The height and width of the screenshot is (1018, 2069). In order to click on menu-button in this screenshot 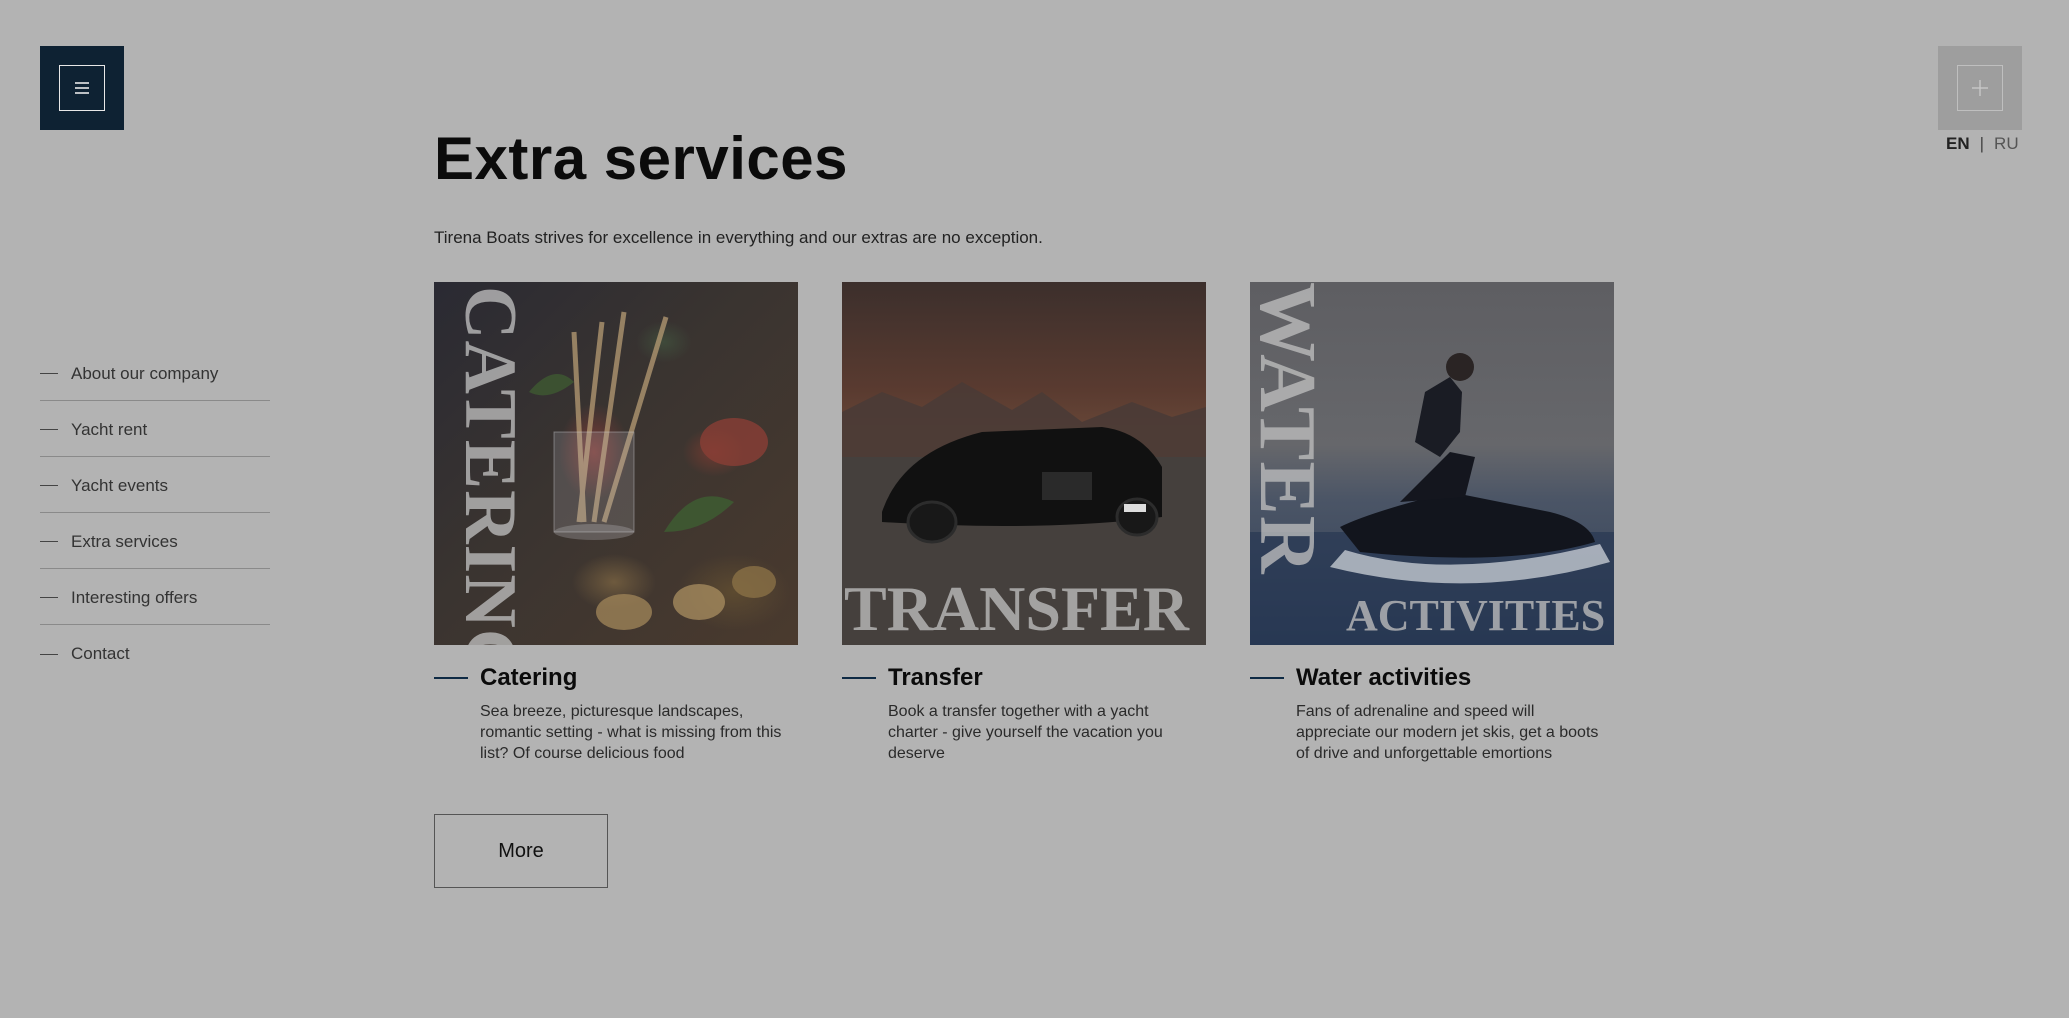, I will do `click(82, 88)`.